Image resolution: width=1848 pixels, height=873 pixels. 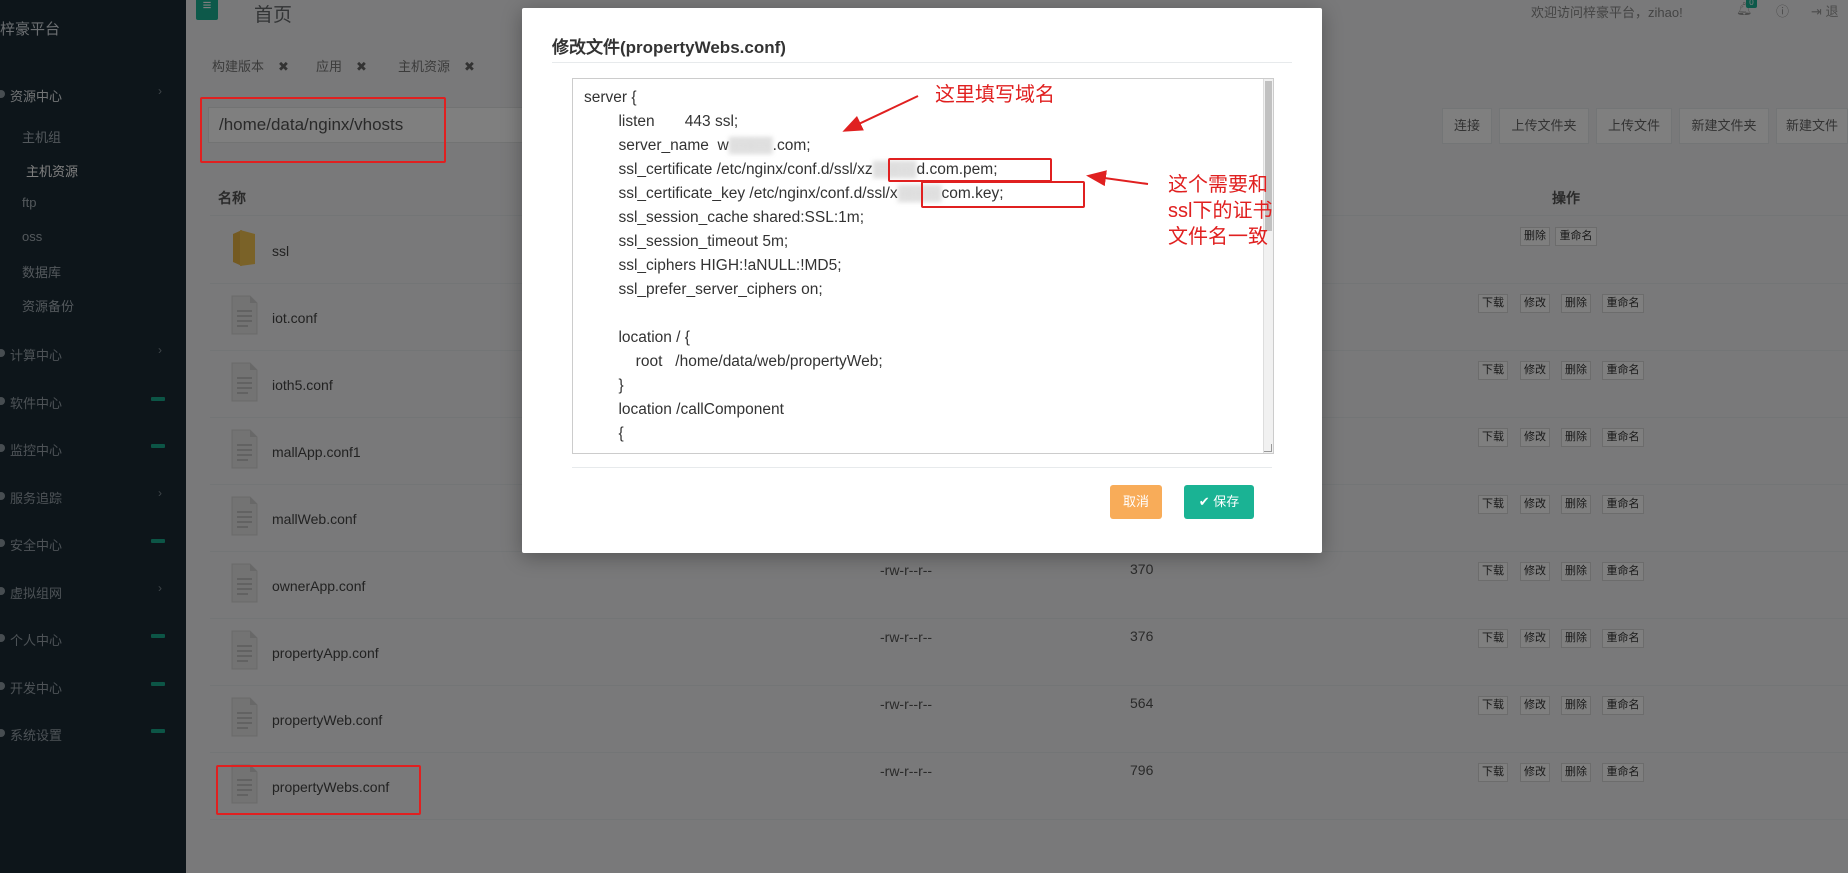 What do you see at coordinates (318, 790) in the screenshot?
I see `annotation-box-selected-file` at bounding box center [318, 790].